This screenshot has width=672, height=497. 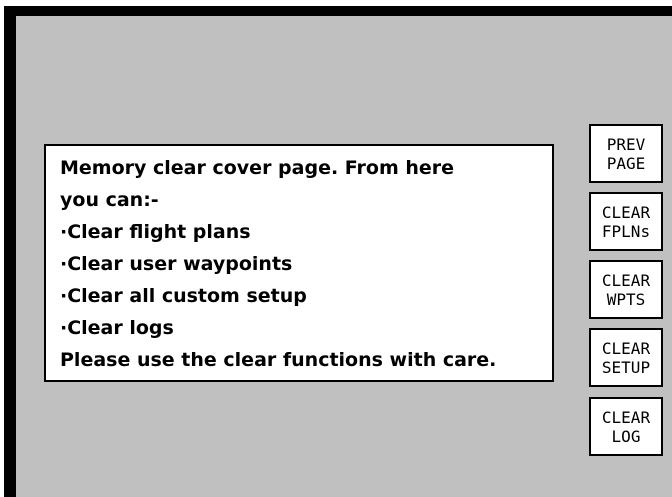 I want to click on softkey-label-line2: WPTS, so click(x=626, y=299).